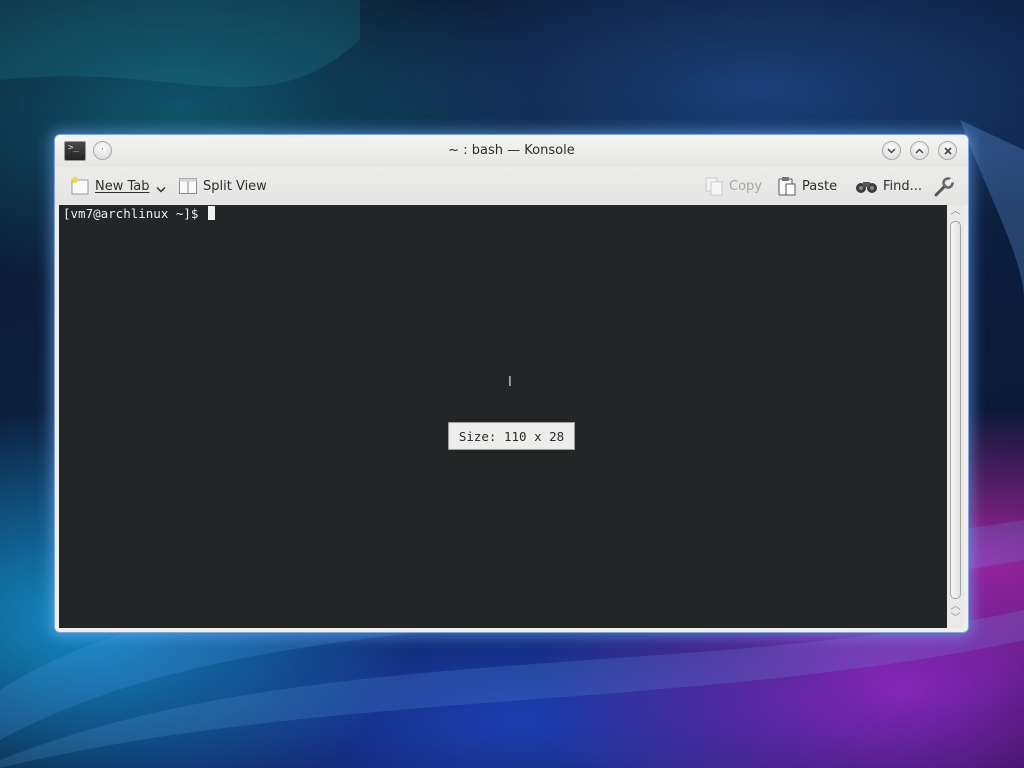  I want to click on binoculars-icon, so click(866, 186).